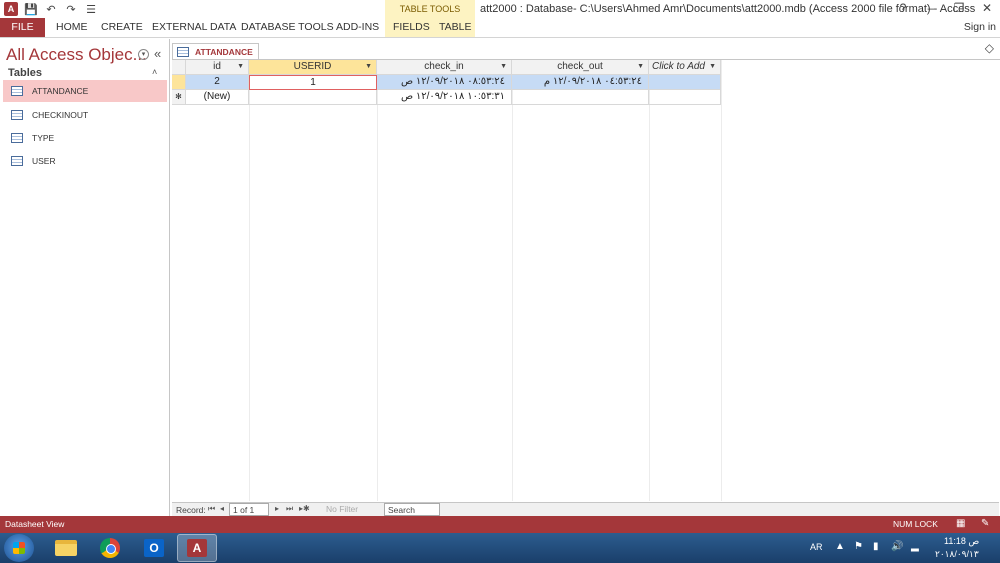  Describe the element at coordinates (222, 508) in the screenshot. I see `previous-record-icon: ◂` at that location.